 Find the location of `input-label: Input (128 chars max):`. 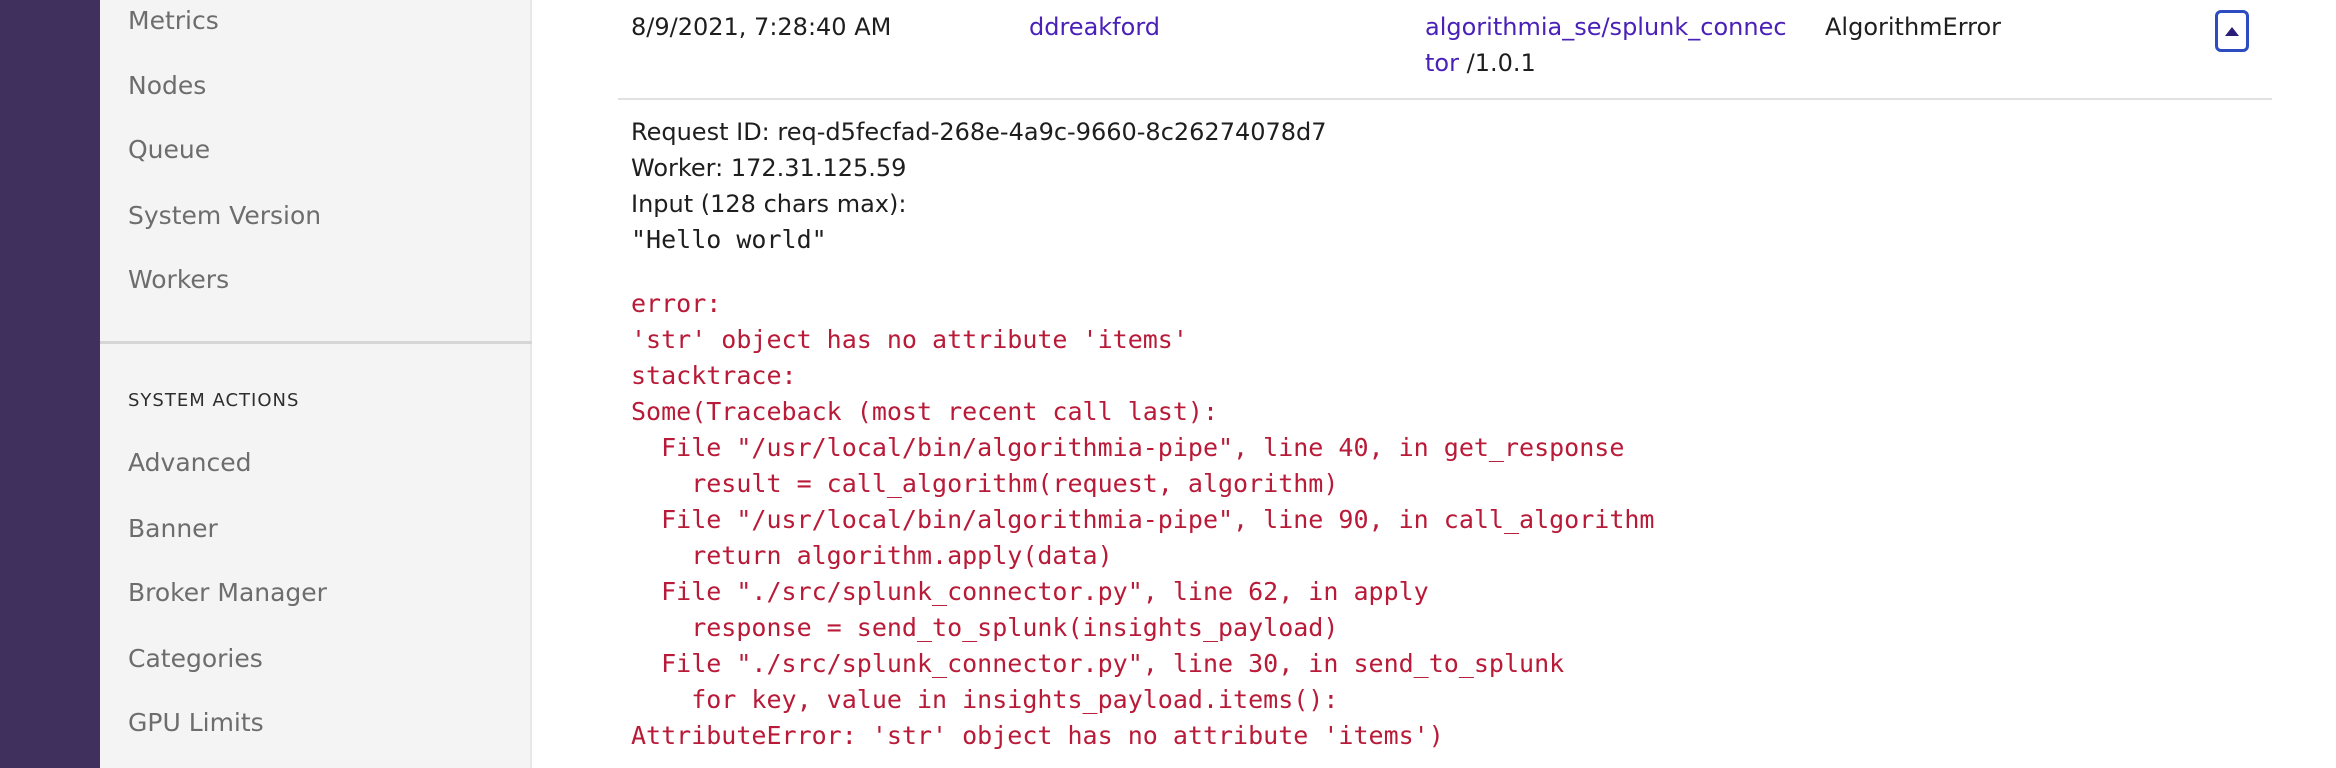

input-label: Input (128 chars max): is located at coordinates (769, 204).